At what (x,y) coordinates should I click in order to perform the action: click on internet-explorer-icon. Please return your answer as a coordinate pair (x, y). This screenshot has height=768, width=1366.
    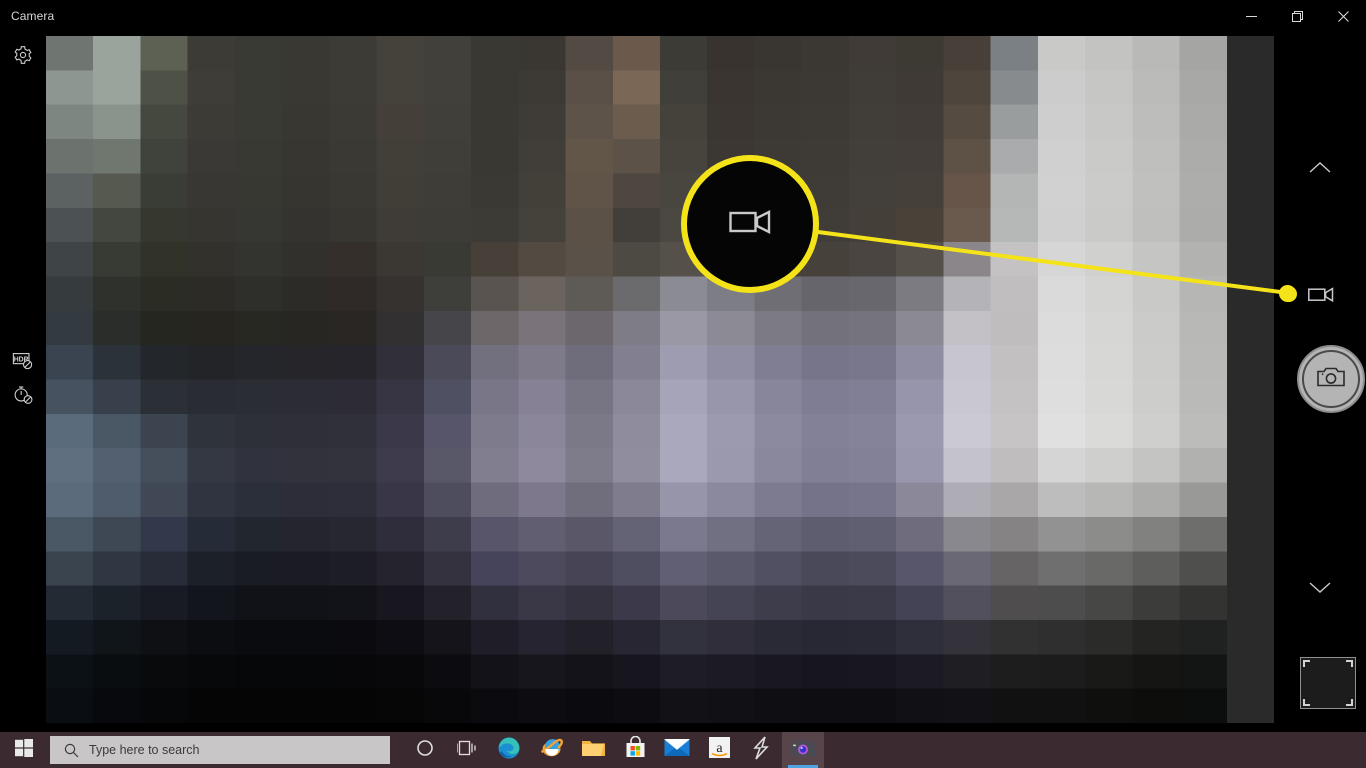
    Looking at the image, I should click on (551, 750).